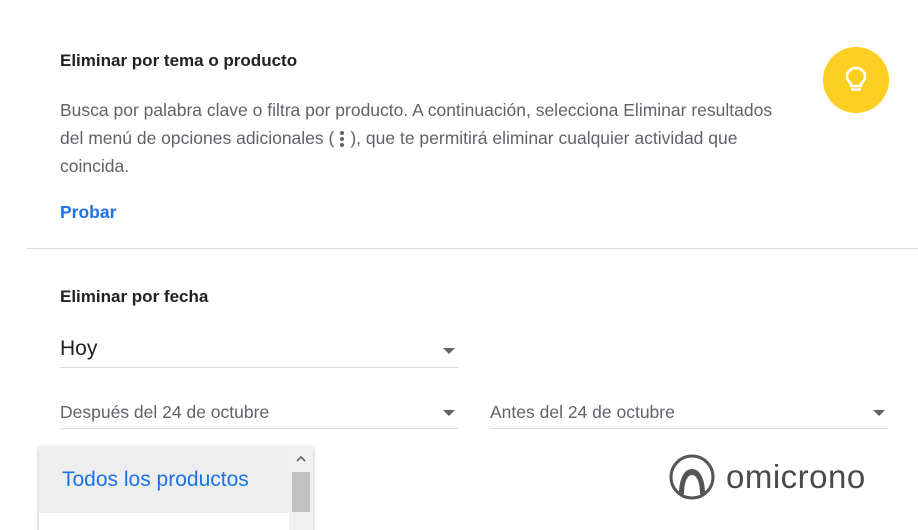  Describe the element at coordinates (689, 413) in the screenshot. I see `before-date-select: Antes del 24 de octubre` at that location.